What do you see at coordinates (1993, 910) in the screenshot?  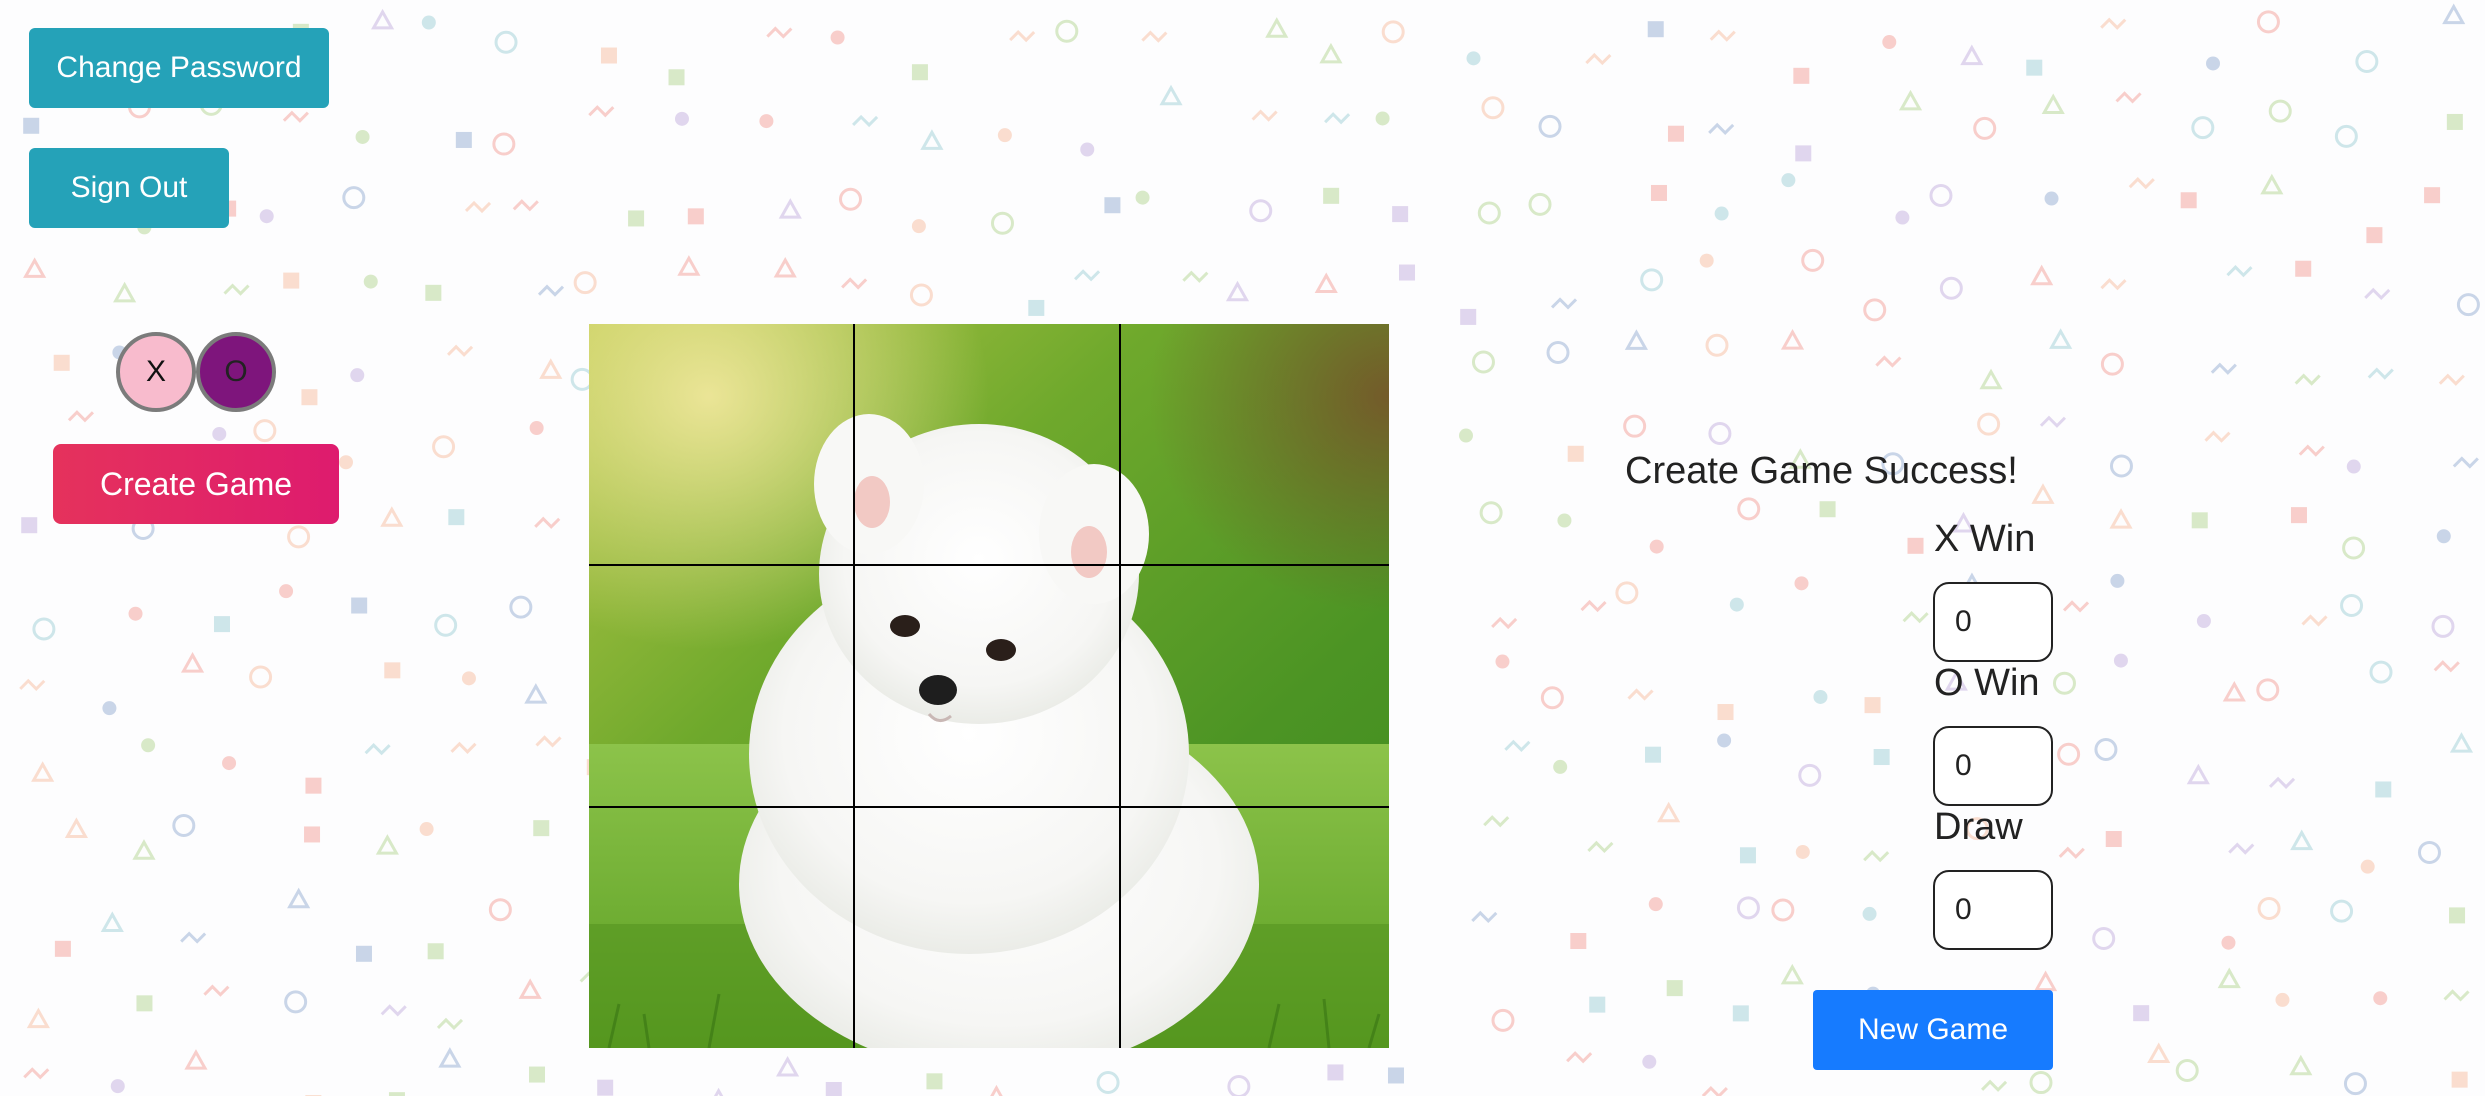 I see `draw-count: 0` at bounding box center [1993, 910].